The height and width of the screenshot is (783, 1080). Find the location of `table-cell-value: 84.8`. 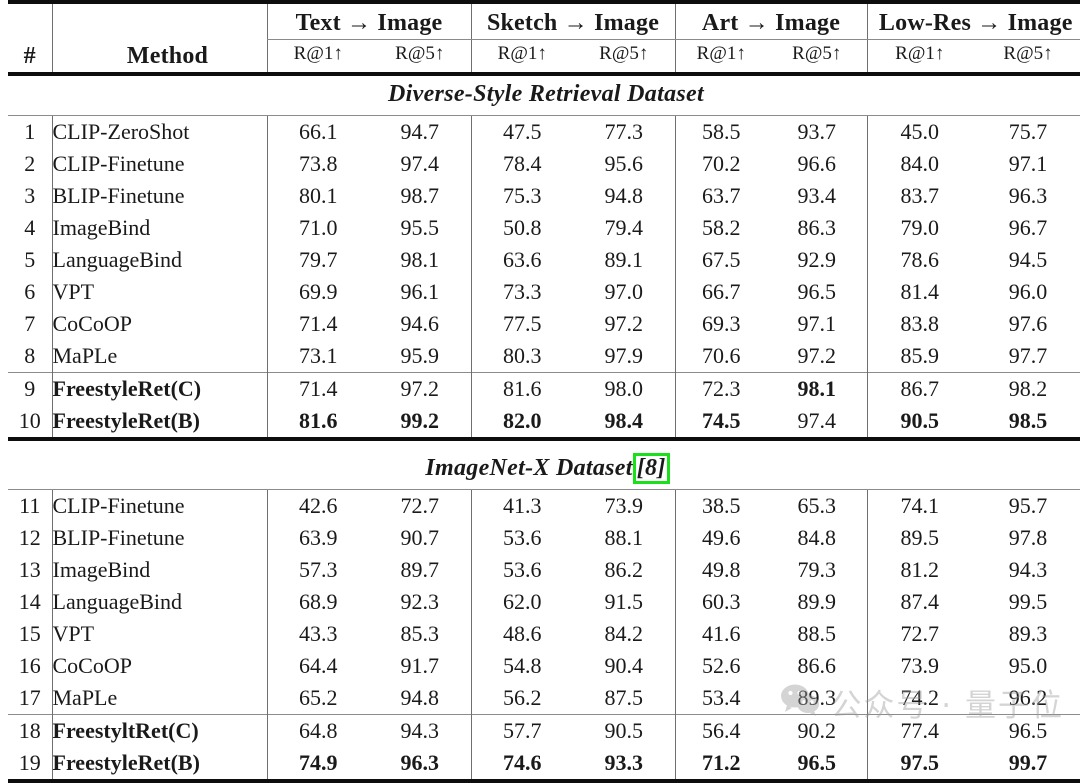

table-cell-value: 84.8 is located at coordinates (817, 537).